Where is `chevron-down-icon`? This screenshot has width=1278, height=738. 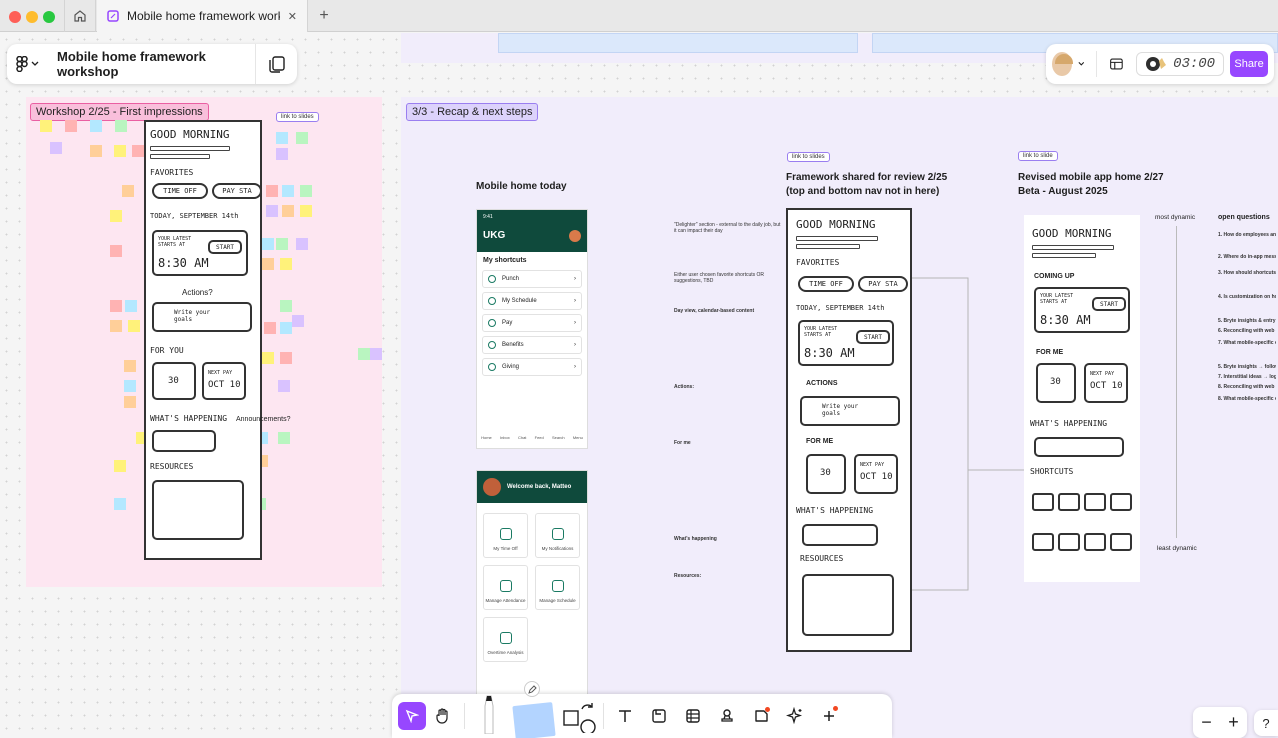 chevron-down-icon is located at coordinates (1081, 64).